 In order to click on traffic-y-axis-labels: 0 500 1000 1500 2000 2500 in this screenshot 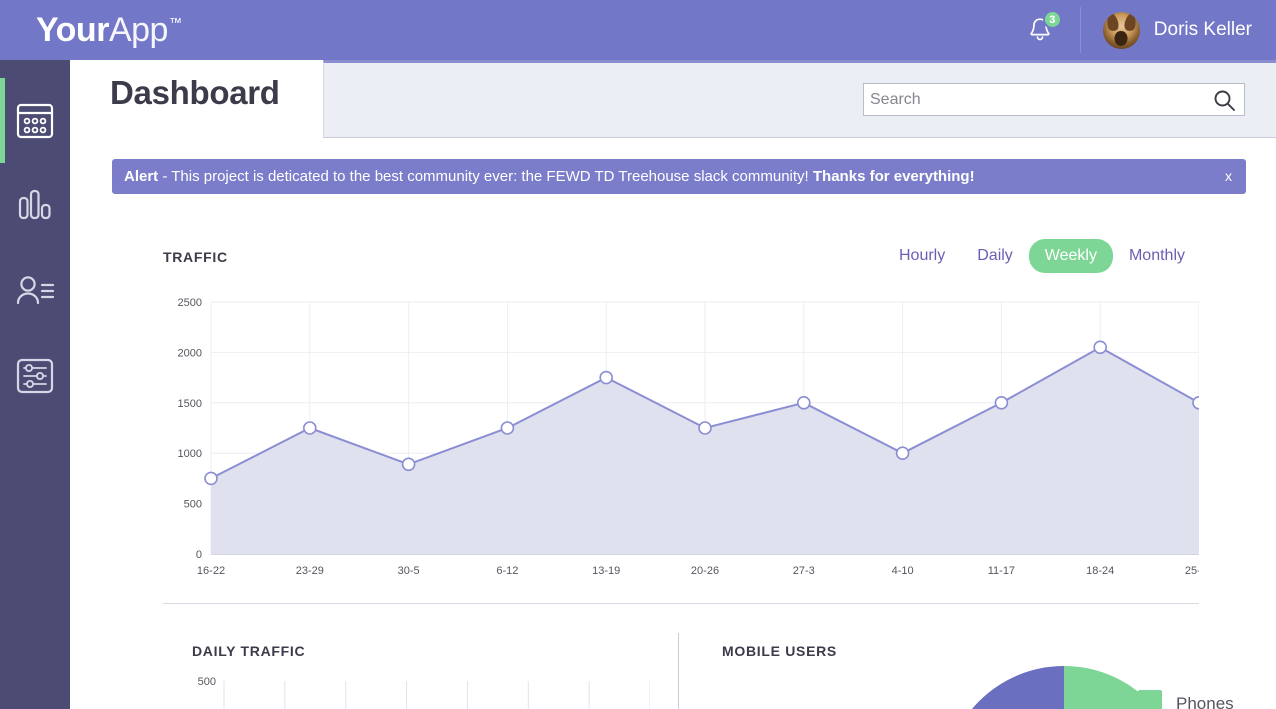, I will do `click(190, 429)`.